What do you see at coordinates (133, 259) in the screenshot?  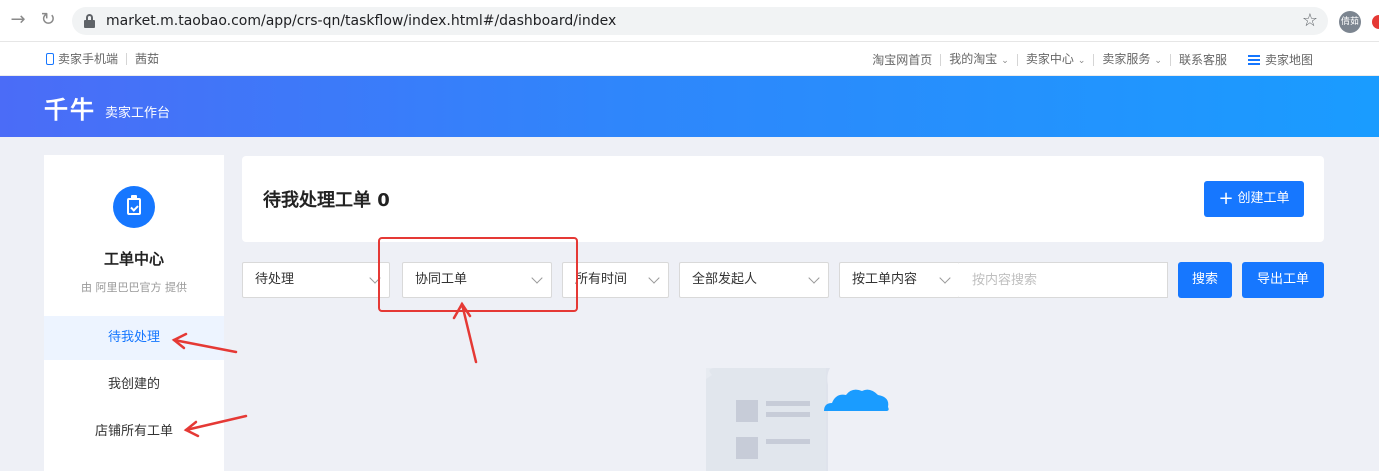 I see `sidebar-title: 工单中心` at bounding box center [133, 259].